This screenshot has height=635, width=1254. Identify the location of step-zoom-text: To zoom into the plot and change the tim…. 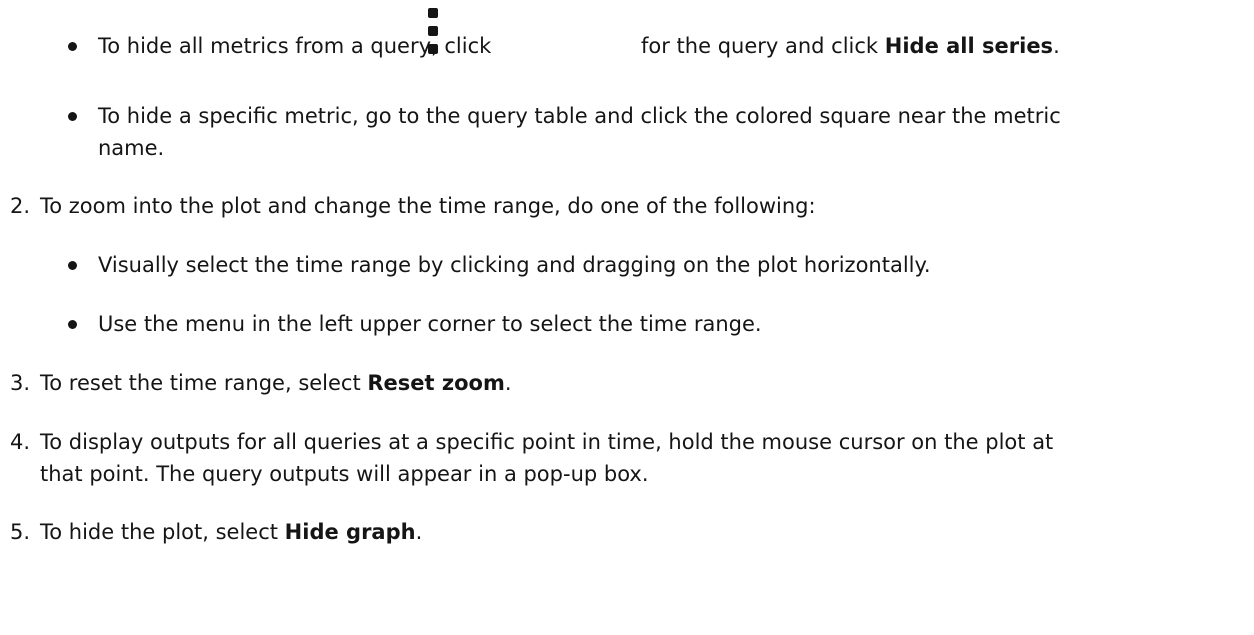
(428, 206).